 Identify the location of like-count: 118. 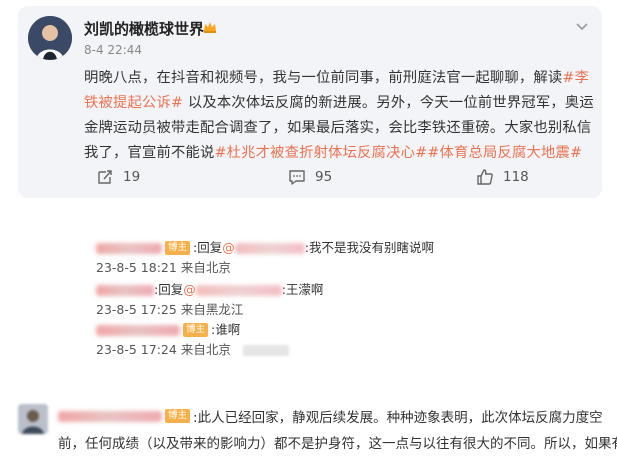
(516, 177).